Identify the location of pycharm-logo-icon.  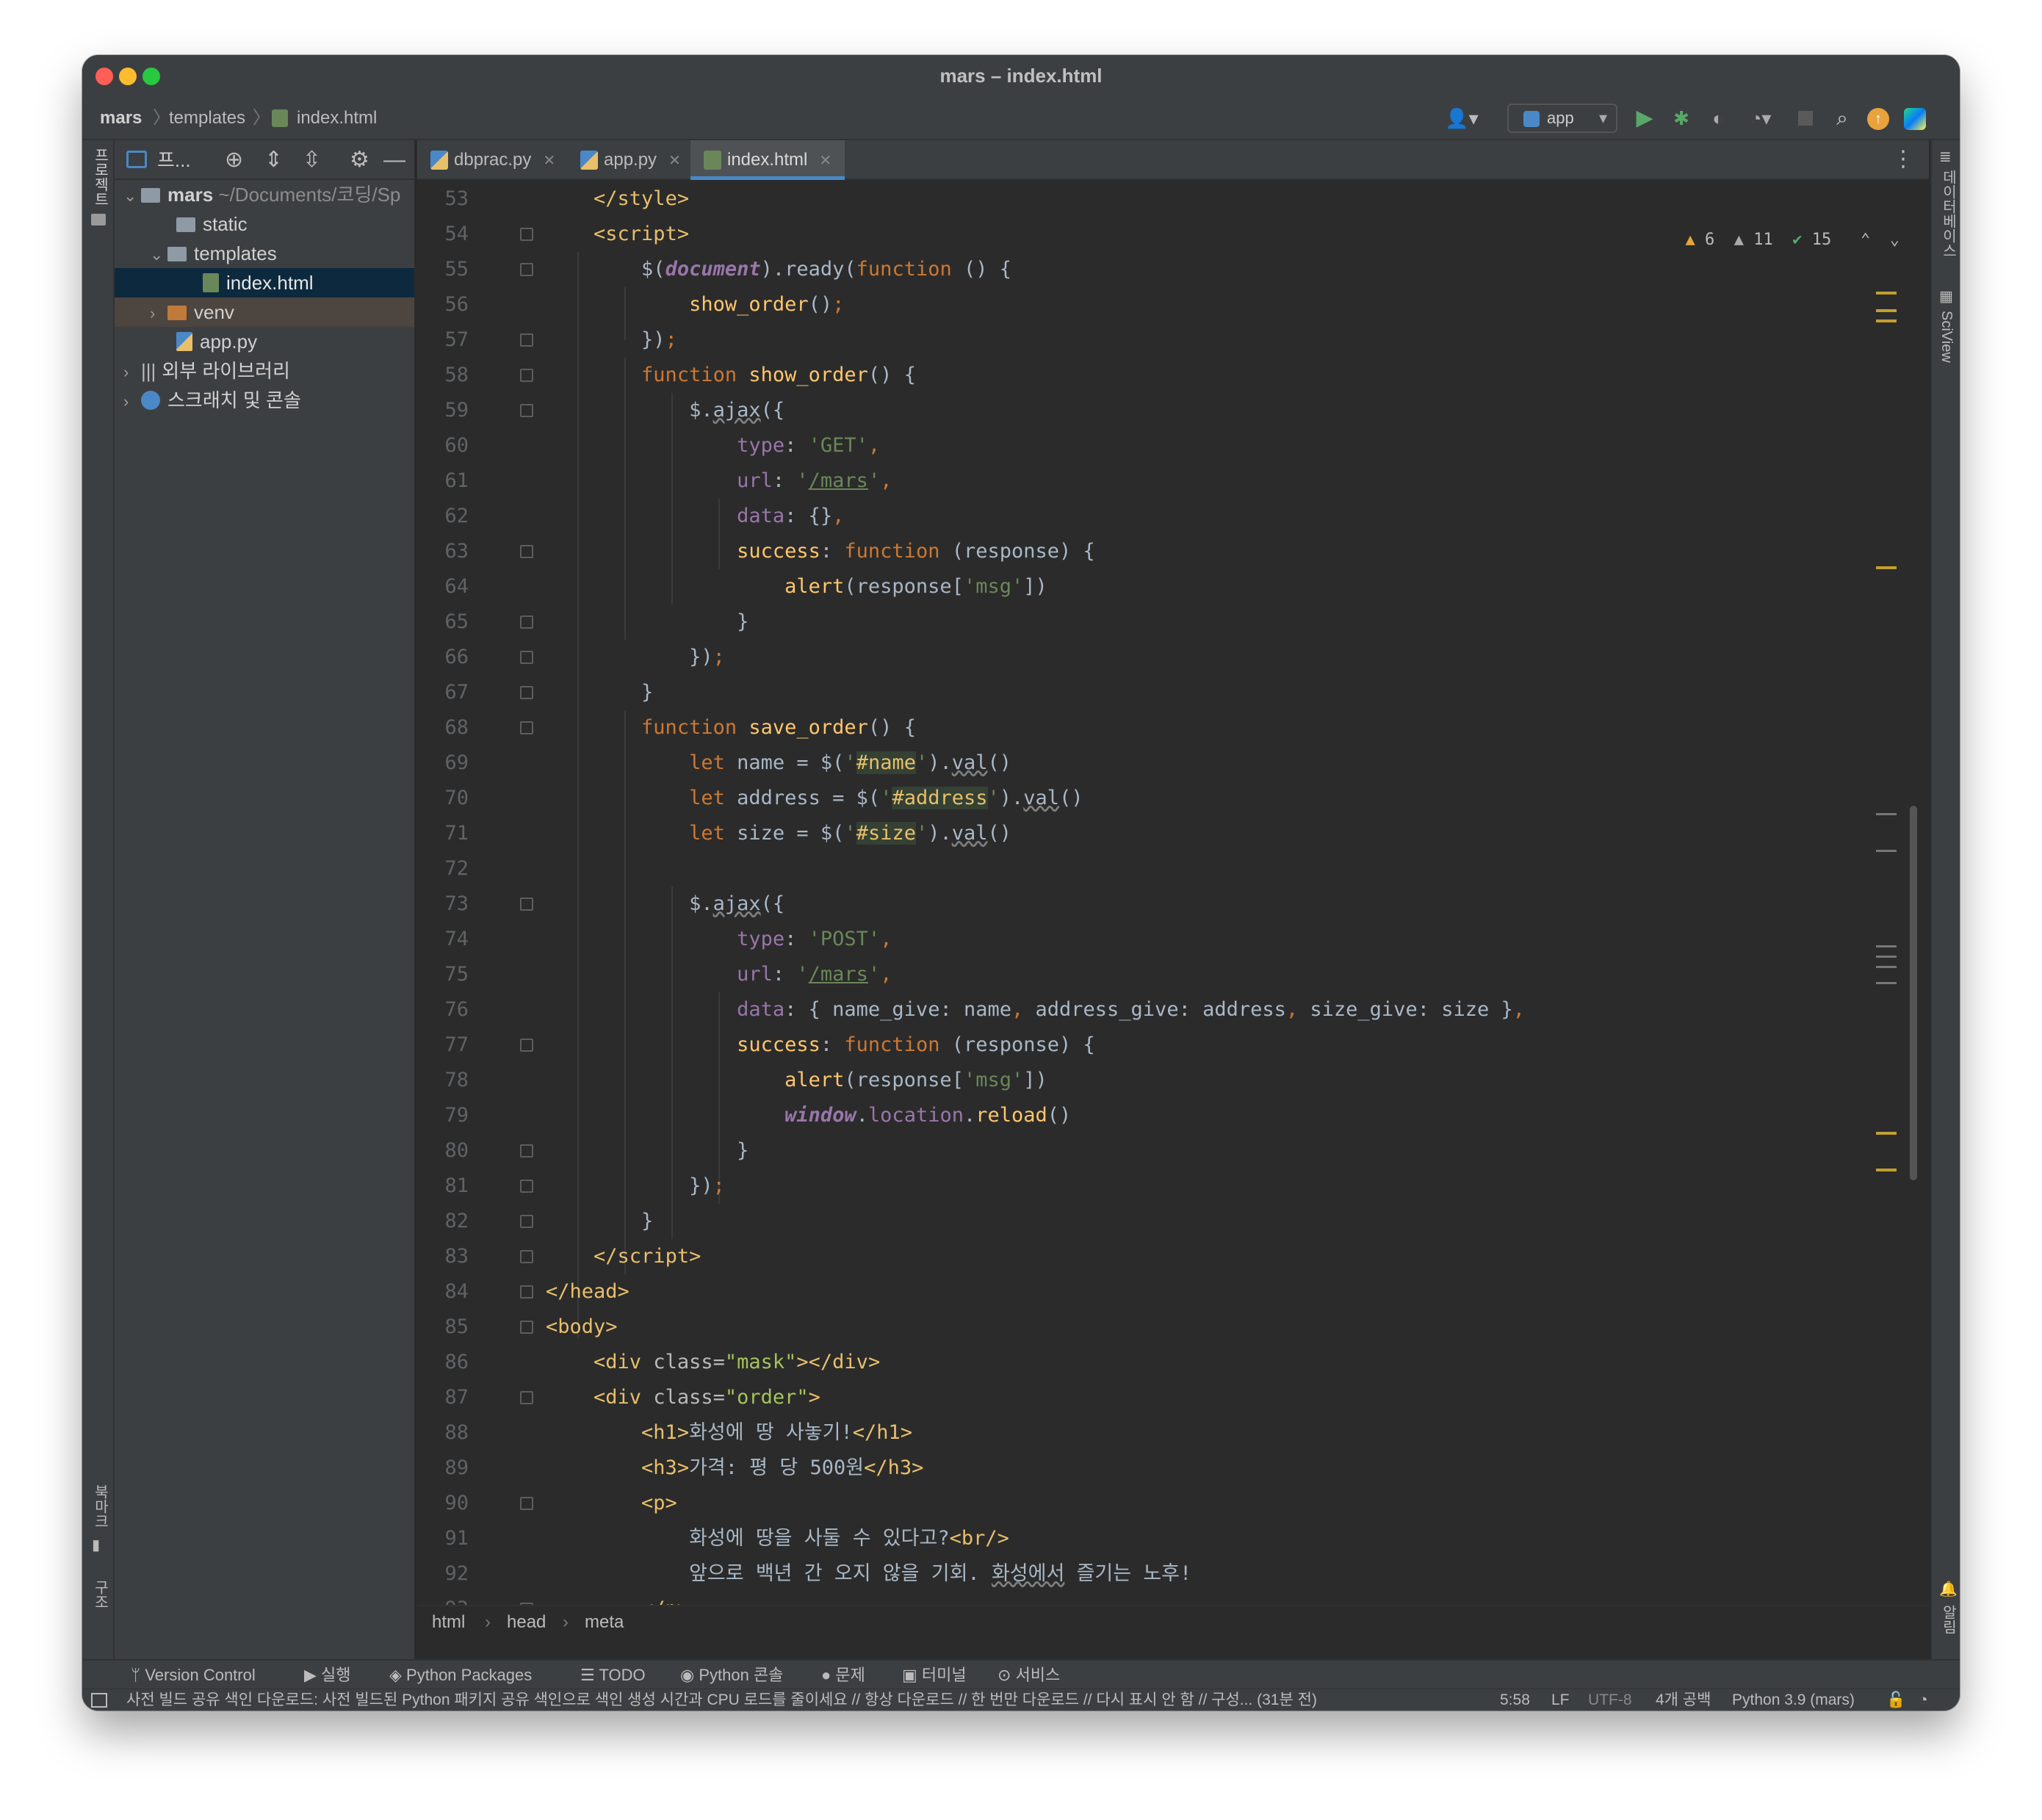
(1915, 119).